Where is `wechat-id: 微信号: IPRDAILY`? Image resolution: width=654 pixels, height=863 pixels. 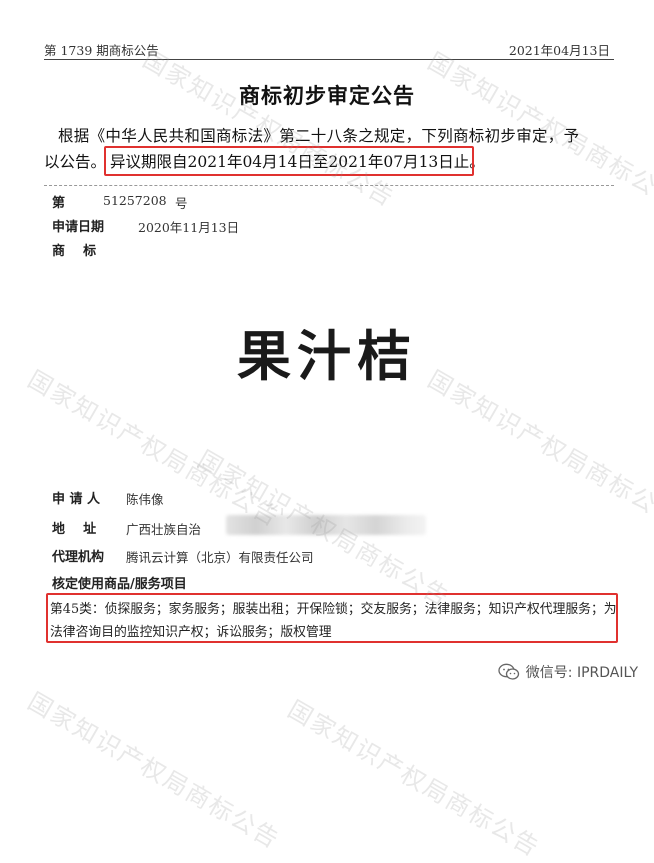
wechat-id: 微信号: IPRDAILY is located at coordinates (582, 672).